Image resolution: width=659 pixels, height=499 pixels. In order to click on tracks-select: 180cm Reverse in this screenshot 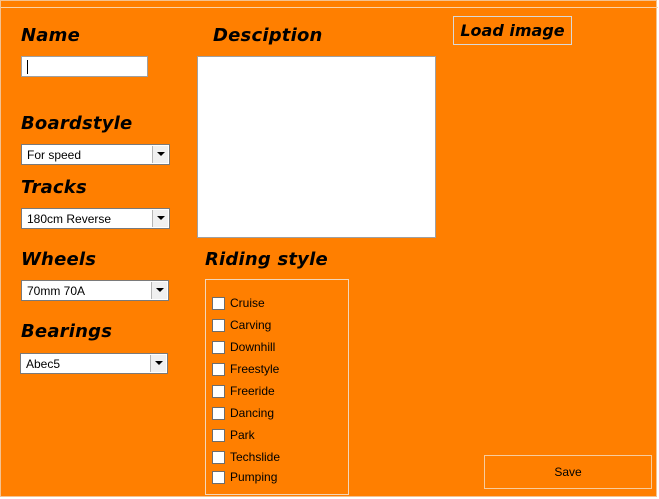, I will do `click(95, 218)`.